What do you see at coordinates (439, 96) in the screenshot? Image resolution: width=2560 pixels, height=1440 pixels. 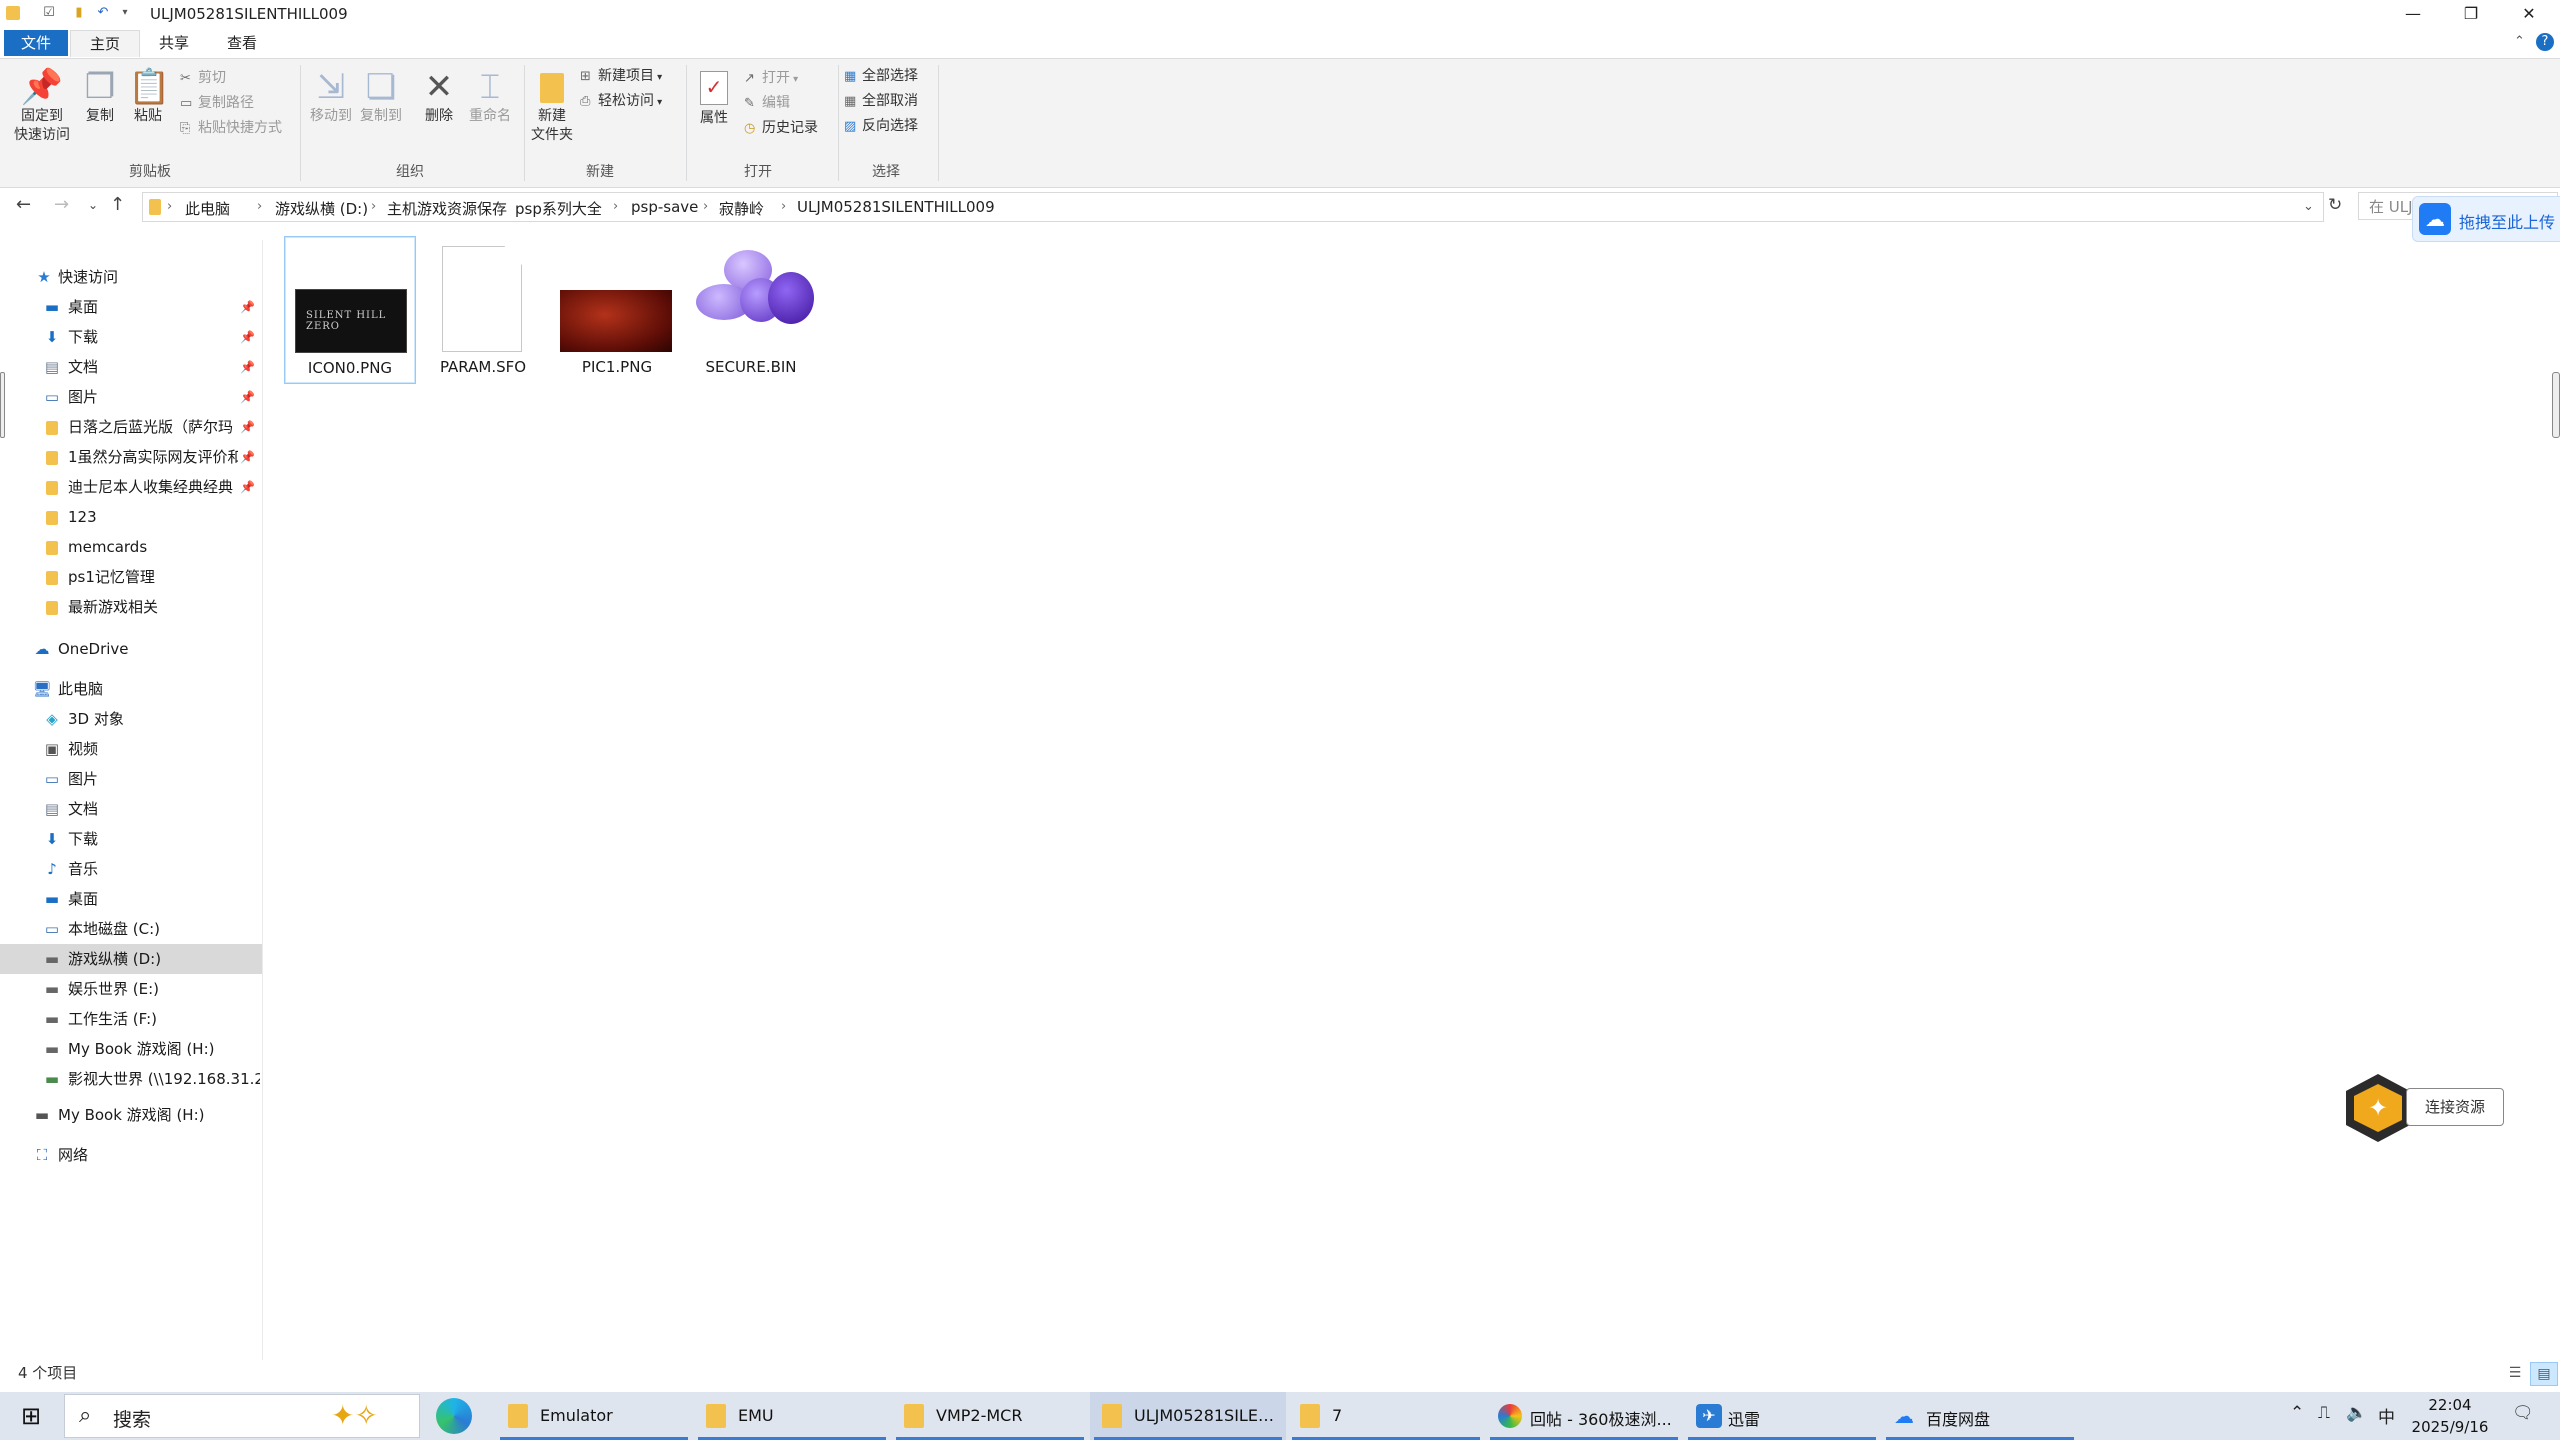 I see `delete-button: ✕ 删除` at bounding box center [439, 96].